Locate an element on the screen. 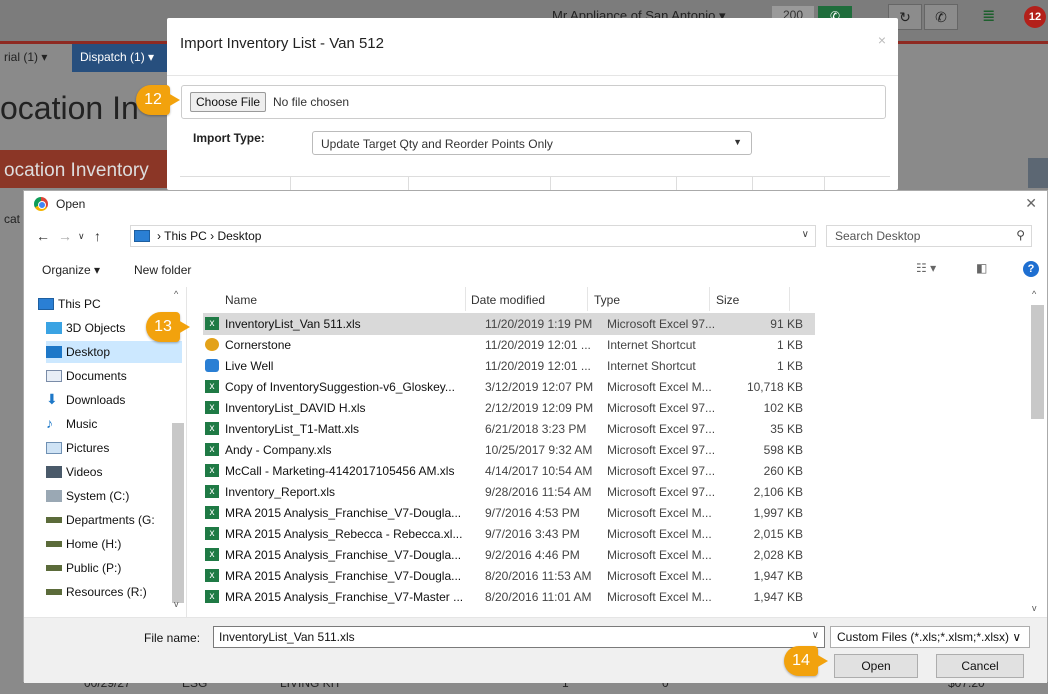 This screenshot has height=694, width=1048. file-size: 1 KB is located at coordinates (789, 345).